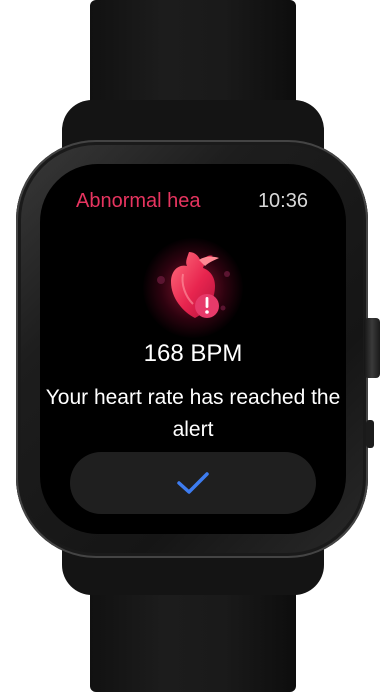 The image size is (386, 692). I want to click on watch-crown, so click(372, 348).